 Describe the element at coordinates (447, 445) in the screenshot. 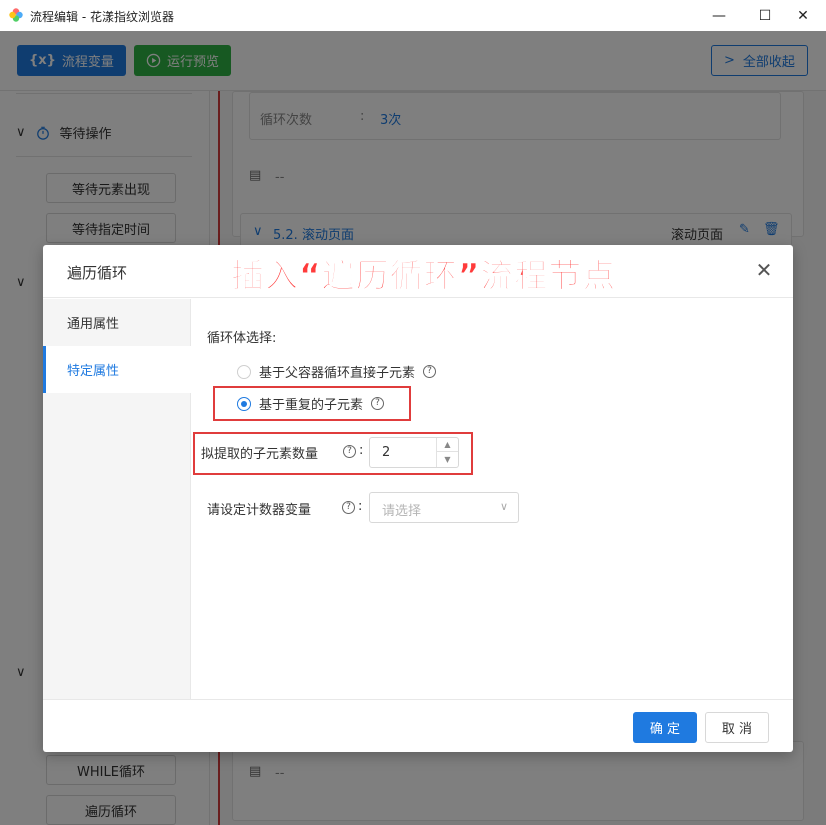

I see `chevron-up-icon: ▲` at that location.